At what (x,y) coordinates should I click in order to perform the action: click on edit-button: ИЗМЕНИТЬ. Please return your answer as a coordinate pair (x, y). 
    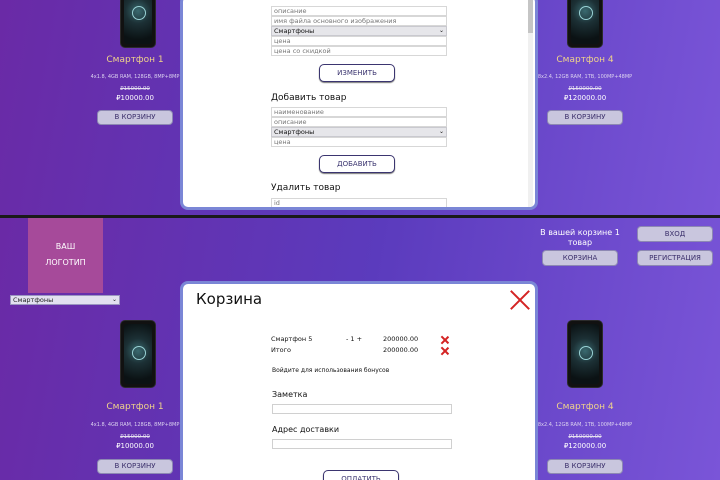
    Looking at the image, I should click on (357, 73).